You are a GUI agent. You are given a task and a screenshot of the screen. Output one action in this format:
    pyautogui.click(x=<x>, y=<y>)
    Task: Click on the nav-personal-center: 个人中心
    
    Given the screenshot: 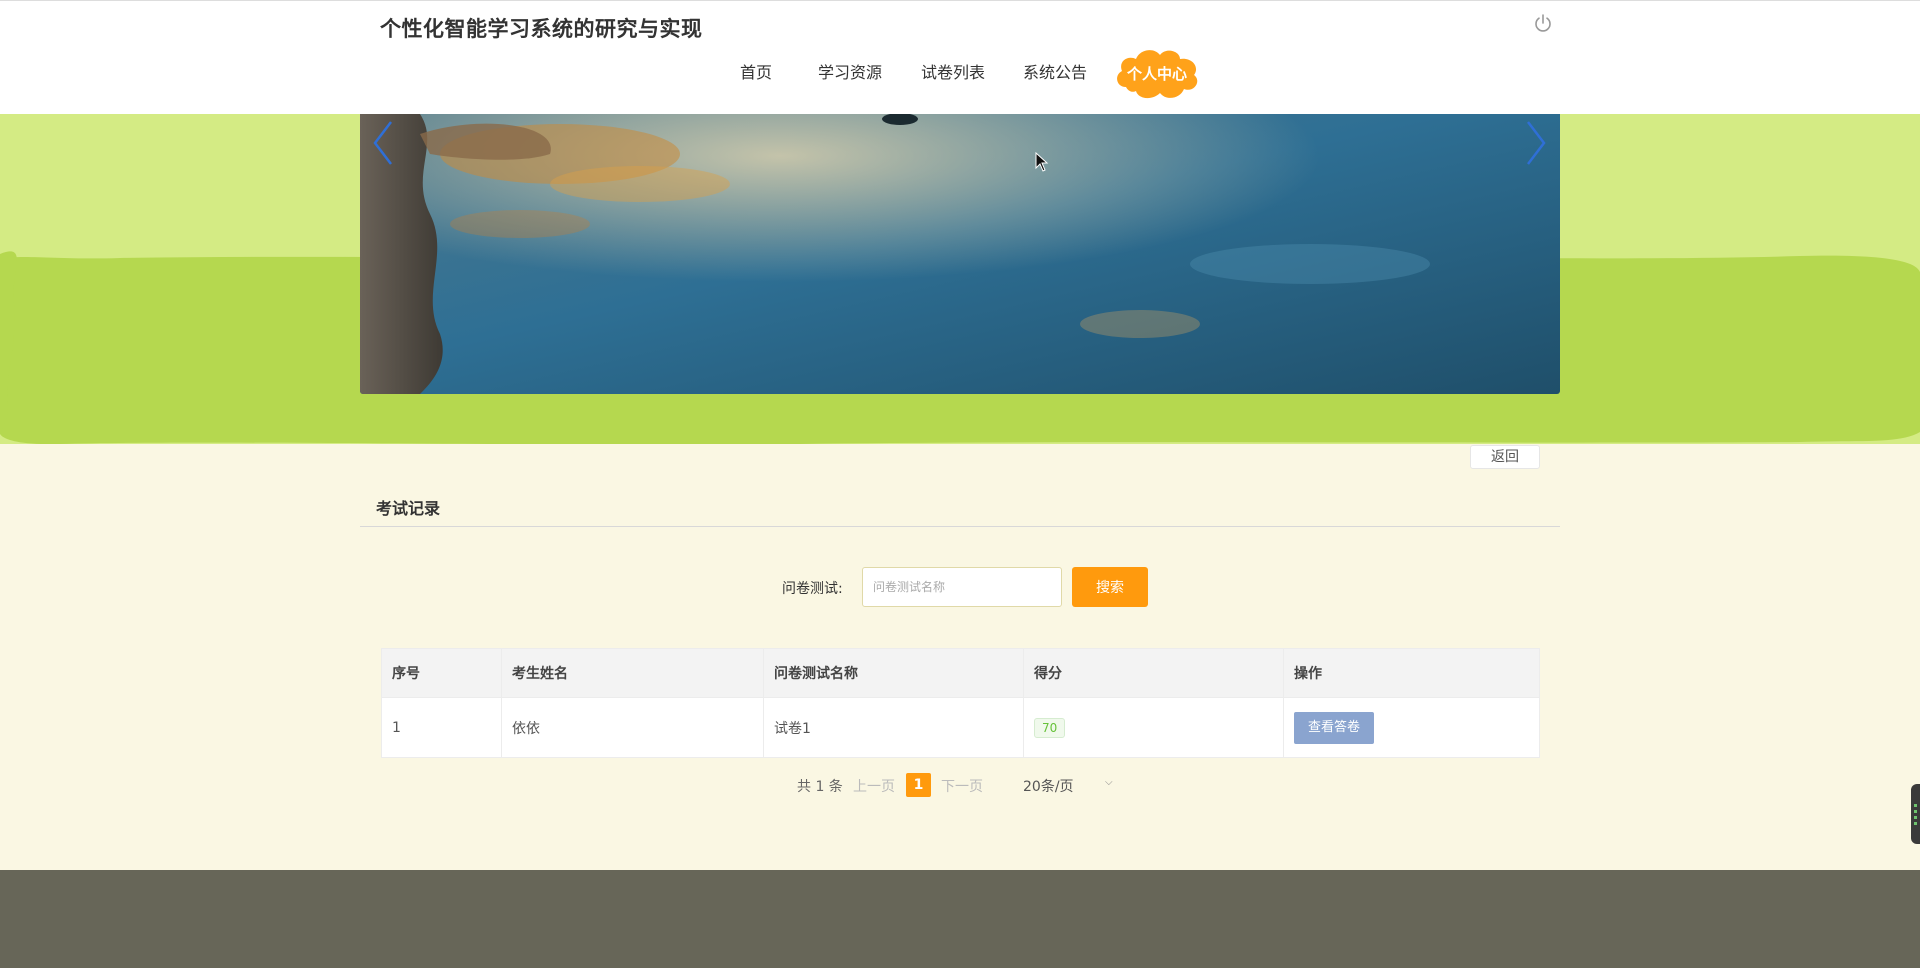 What is the action you would take?
    pyautogui.click(x=1157, y=75)
    